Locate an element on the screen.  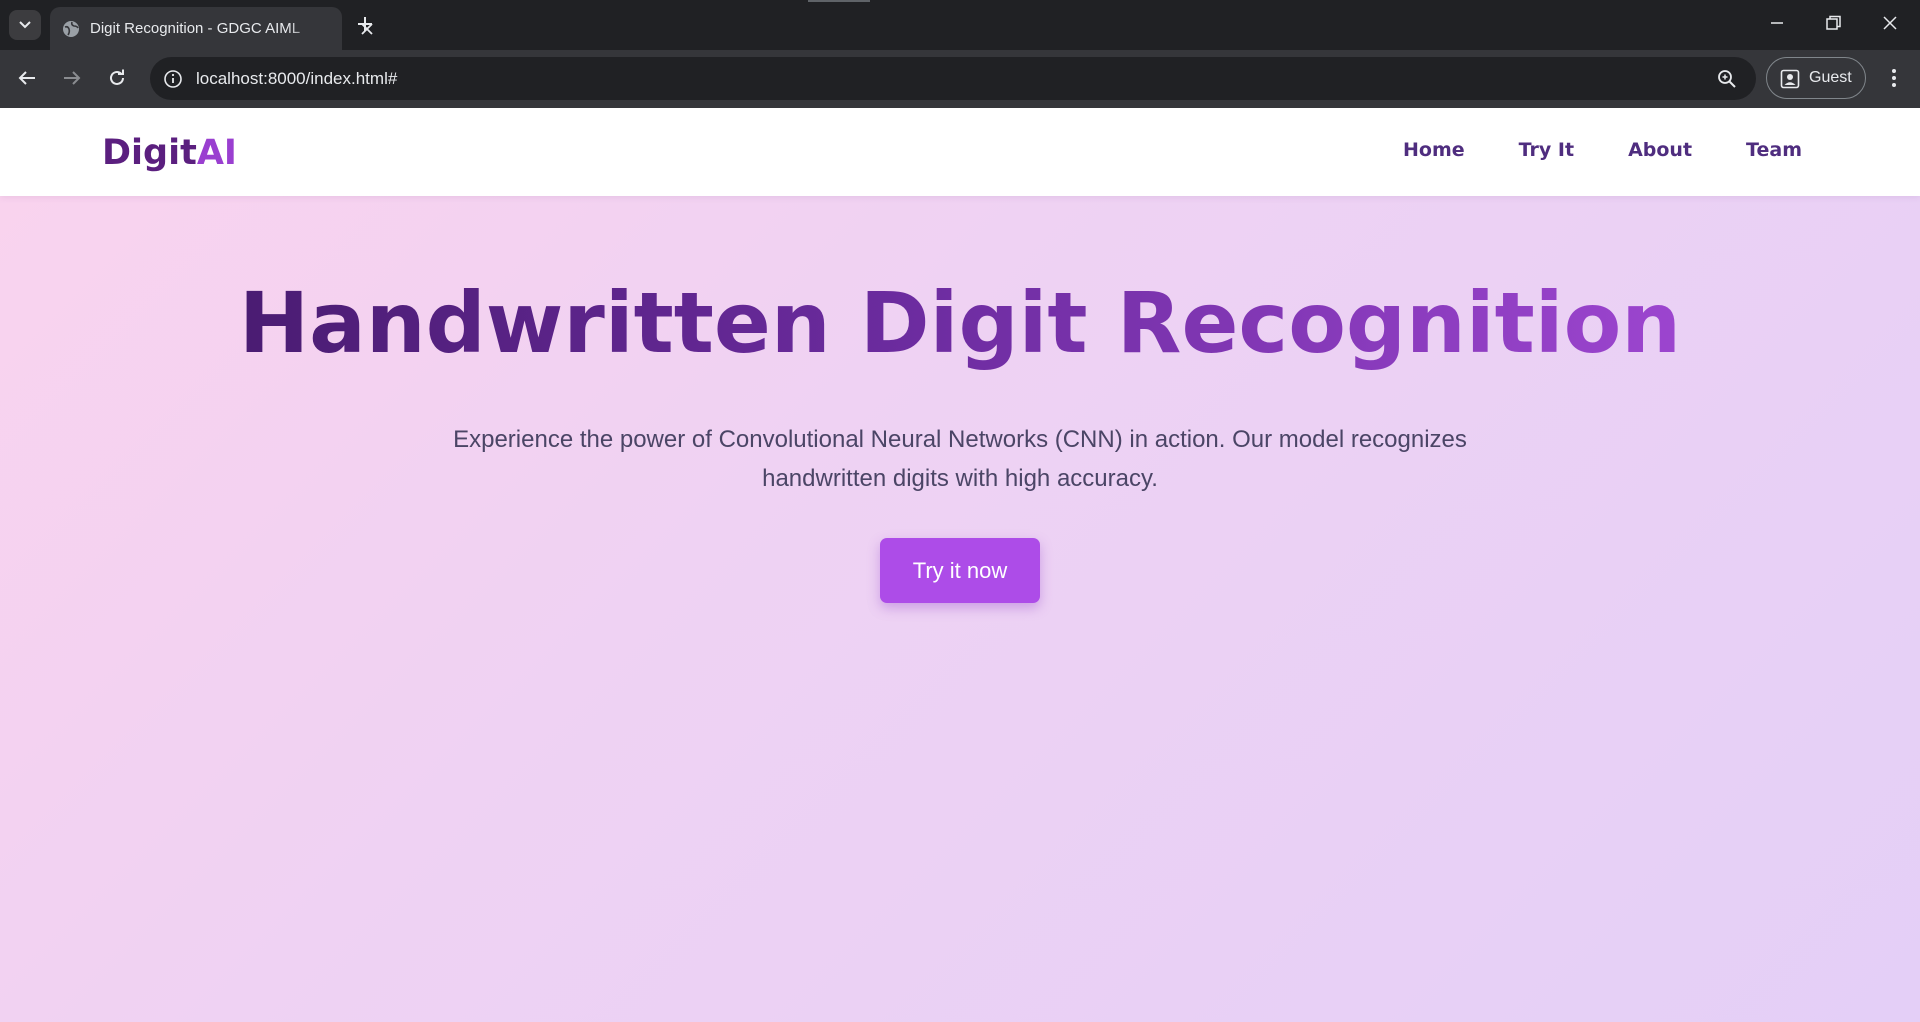
hero-title: Handwritten Digit Recognition is located at coordinates (960, 323).